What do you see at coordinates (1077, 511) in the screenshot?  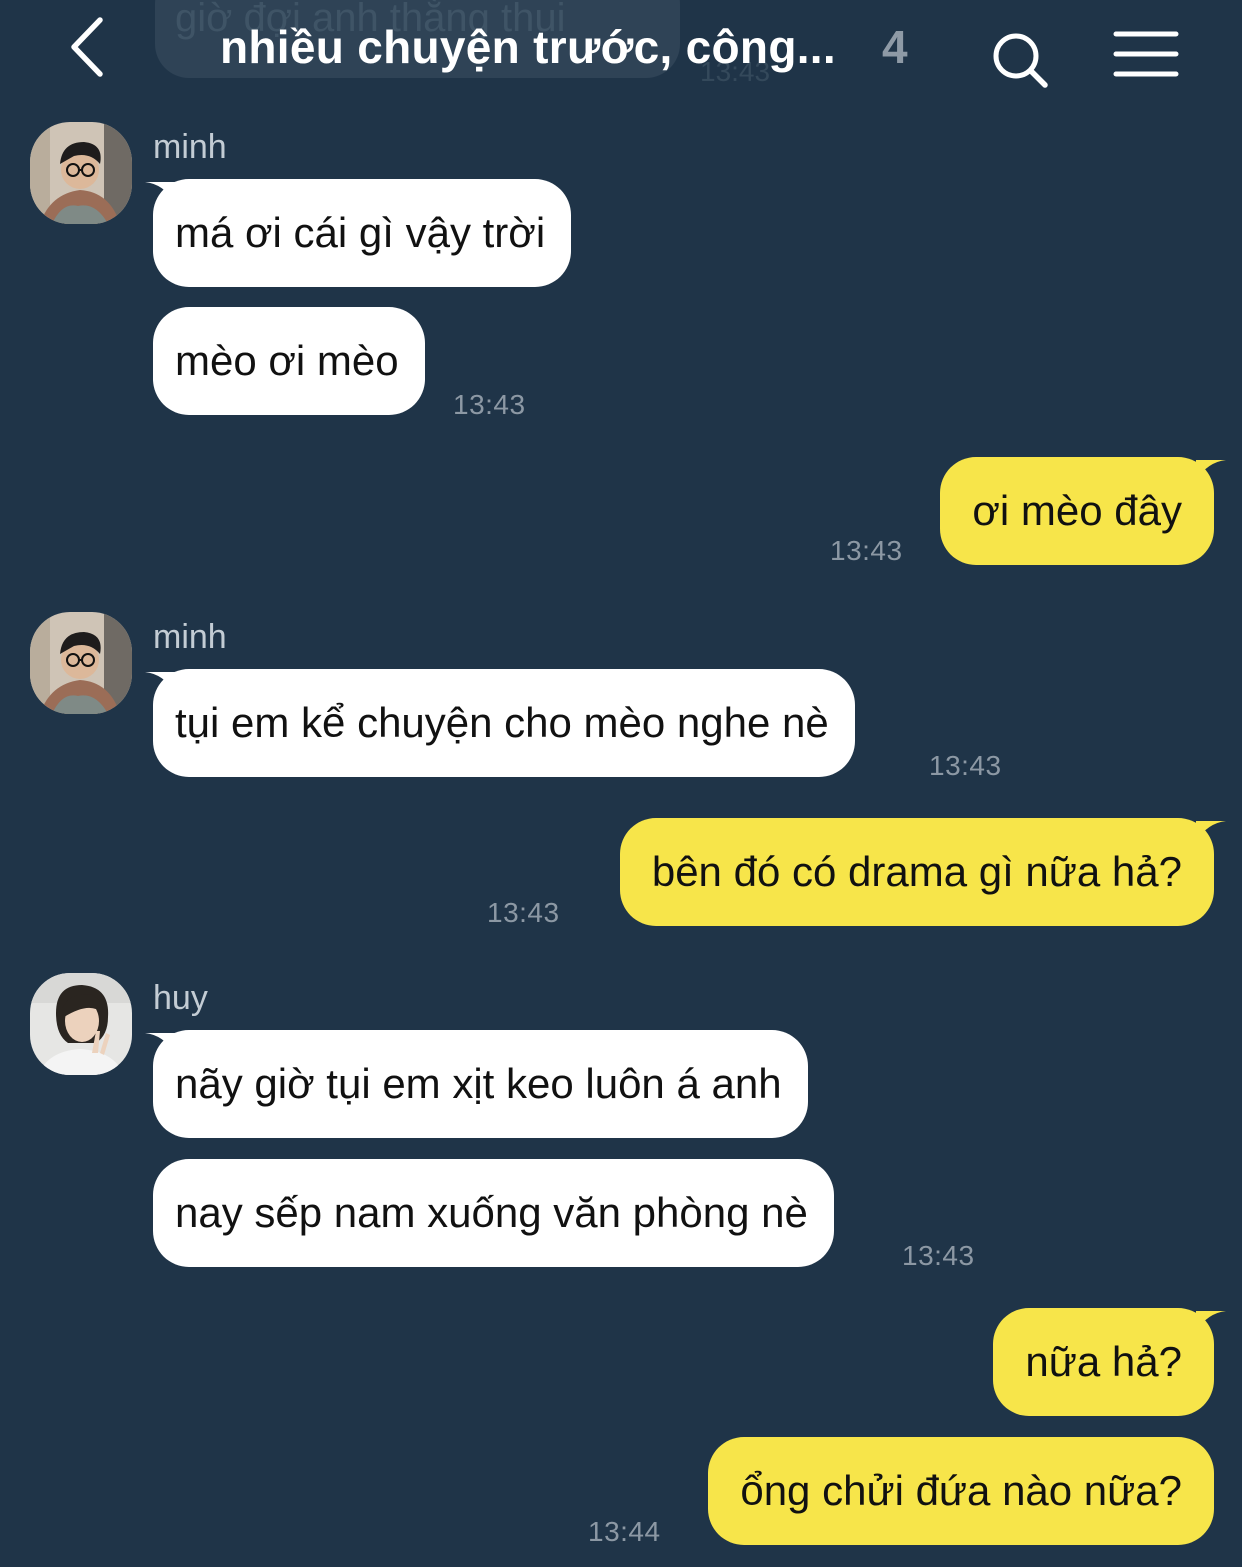 I see `message-bubble-outgoing: ơi mèo đây` at bounding box center [1077, 511].